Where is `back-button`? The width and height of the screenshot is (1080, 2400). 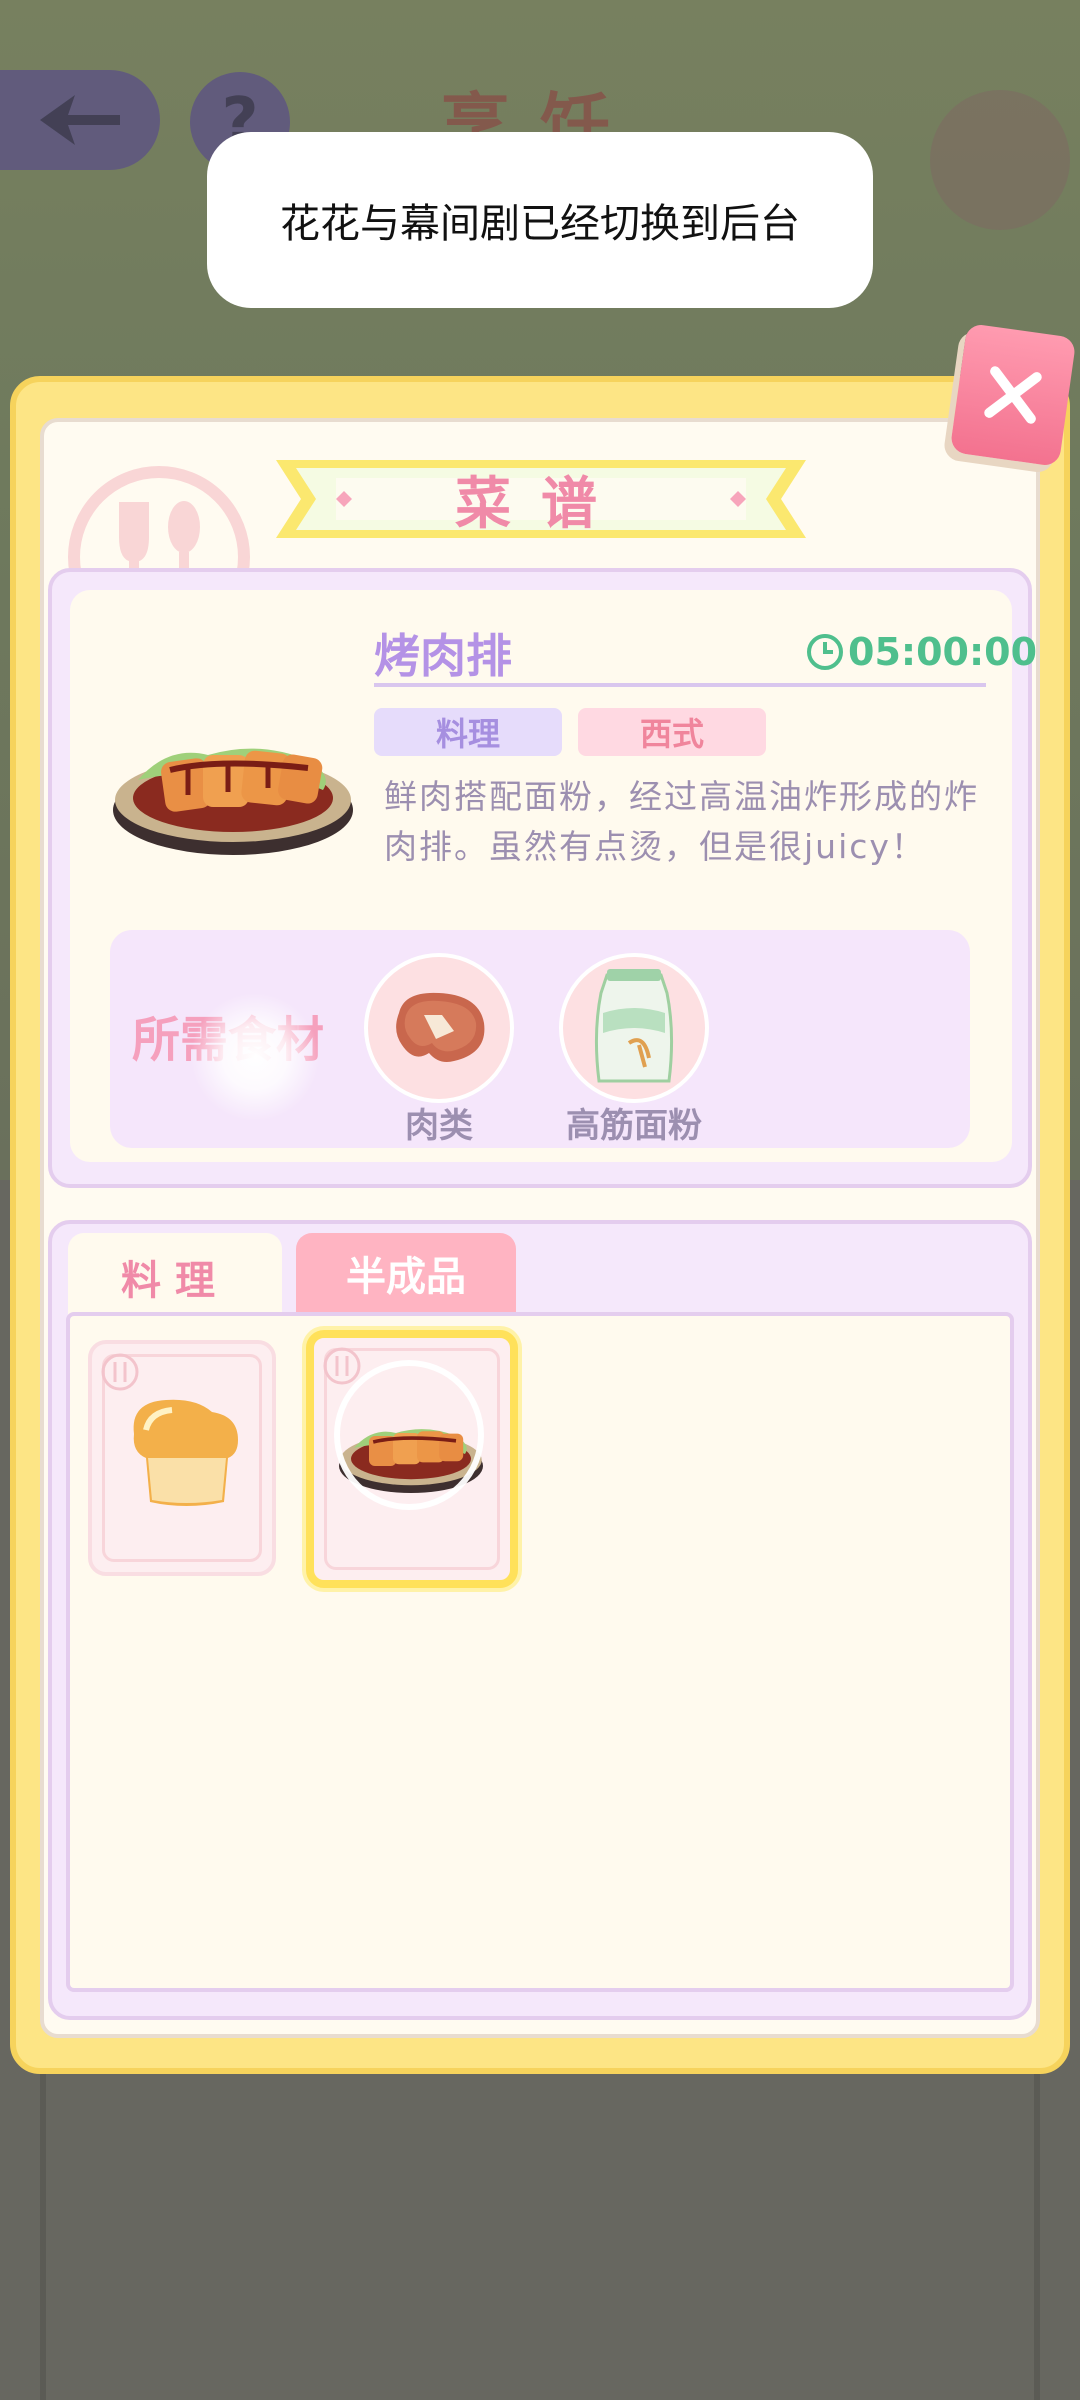 back-button is located at coordinates (80, 120).